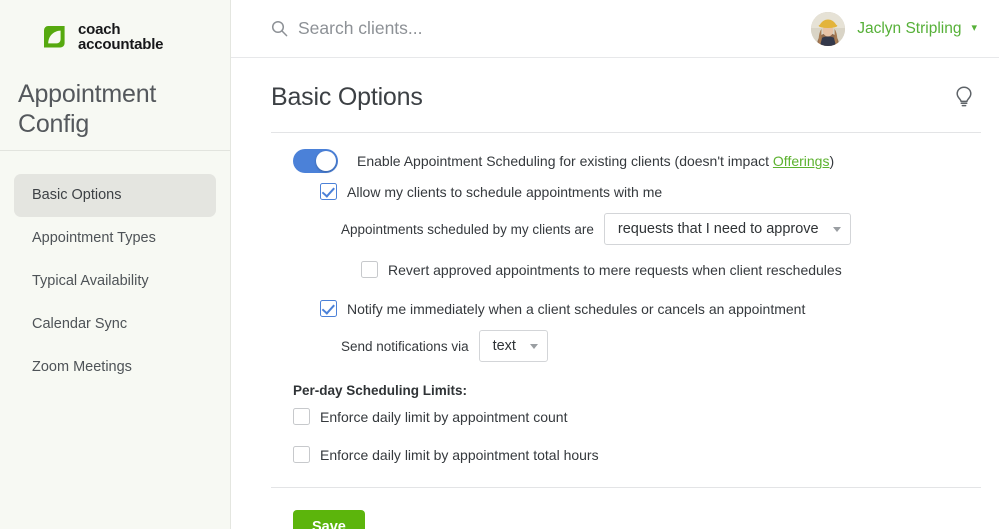 This screenshot has height=529, width=999. What do you see at coordinates (54, 37) in the screenshot?
I see `leaf-square-icon` at bounding box center [54, 37].